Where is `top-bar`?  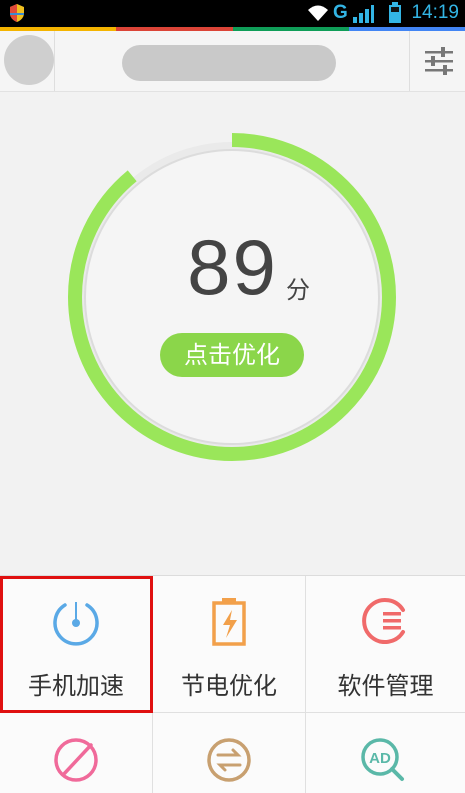 top-bar is located at coordinates (232, 61).